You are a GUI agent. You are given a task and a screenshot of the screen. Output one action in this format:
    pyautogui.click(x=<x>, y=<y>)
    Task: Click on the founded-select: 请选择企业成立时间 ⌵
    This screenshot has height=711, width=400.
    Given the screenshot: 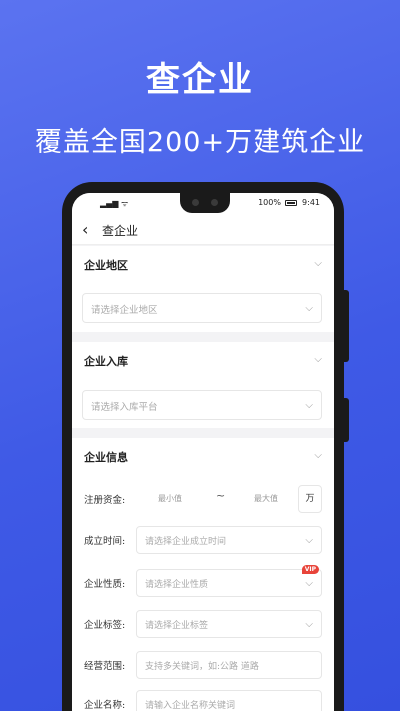 What is the action you would take?
    pyautogui.click(x=229, y=540)
    